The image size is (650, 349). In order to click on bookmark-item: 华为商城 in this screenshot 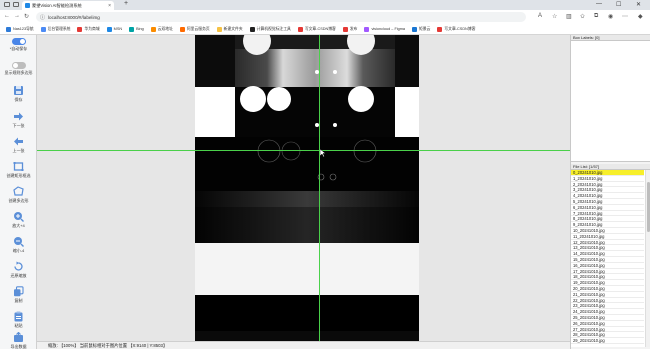, I will do `click(88, 29)`.